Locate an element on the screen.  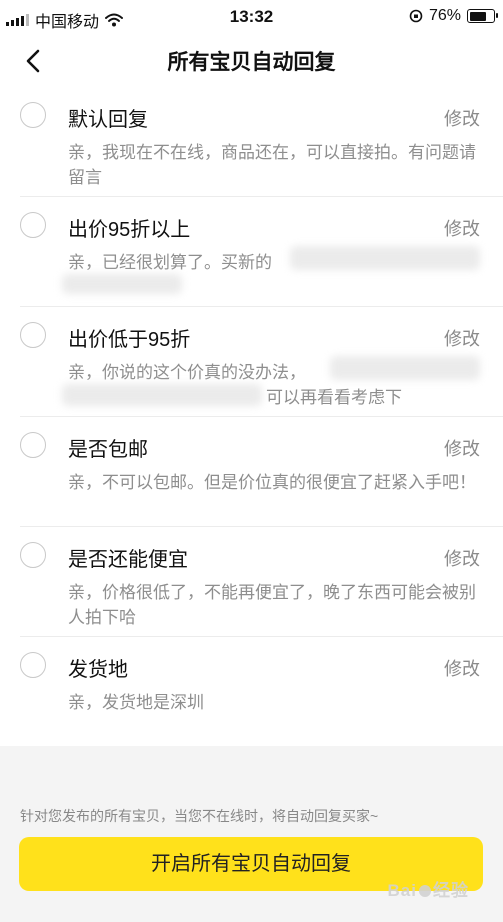
reply-title: 默认回复 is located at coordinates (108, 120).